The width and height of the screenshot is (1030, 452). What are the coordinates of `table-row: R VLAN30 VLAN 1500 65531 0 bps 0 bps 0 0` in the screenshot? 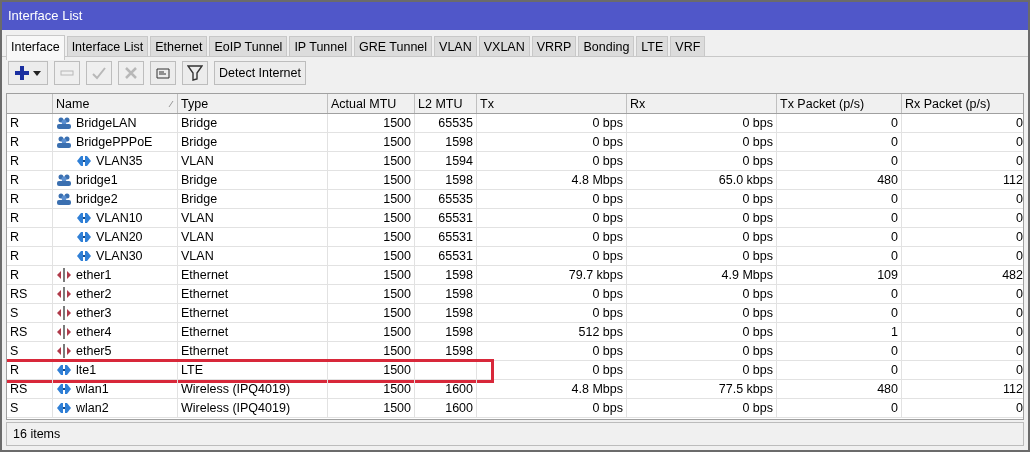 It's located at (515, 256).